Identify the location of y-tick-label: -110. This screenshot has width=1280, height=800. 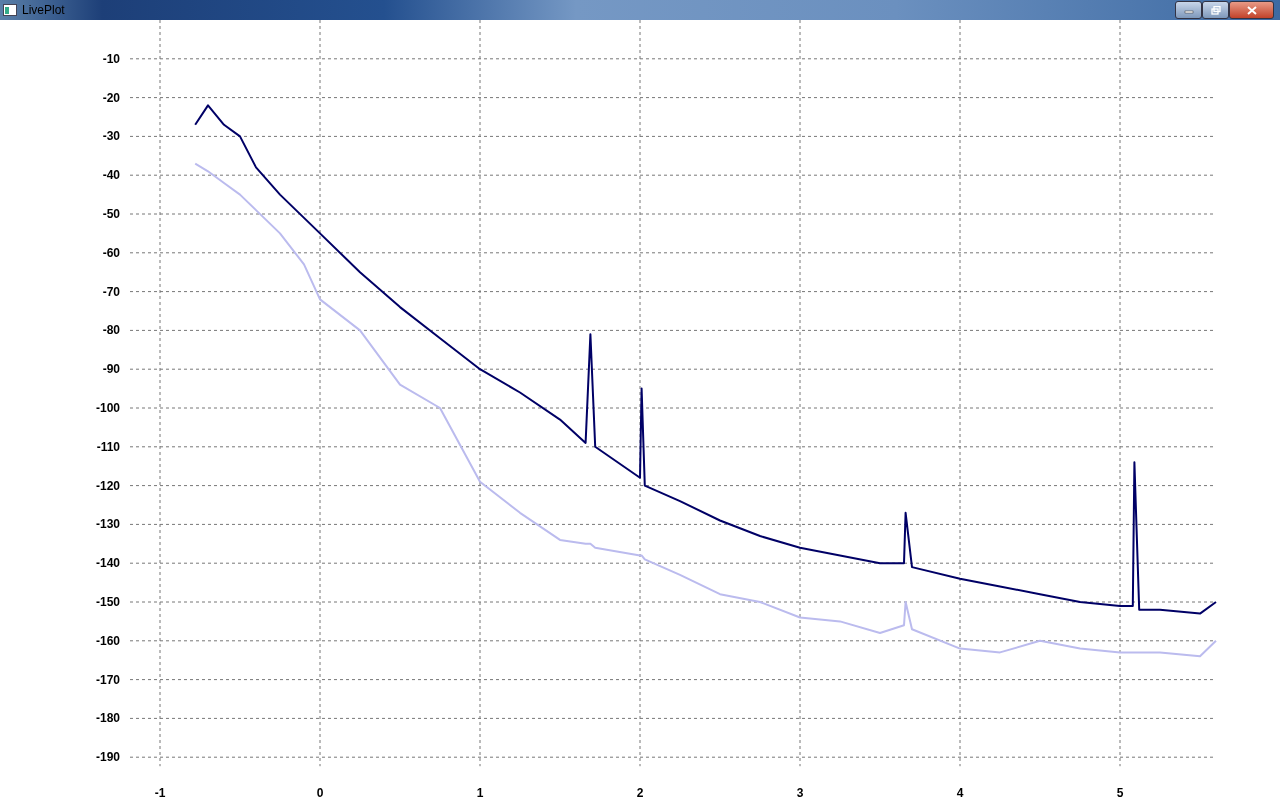
(108, 446).